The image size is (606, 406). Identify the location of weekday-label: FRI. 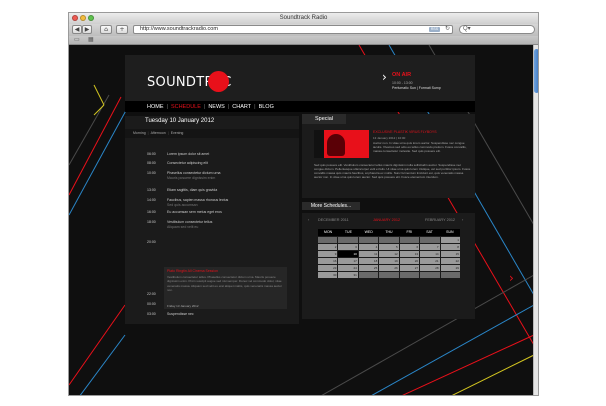
(409, 232).